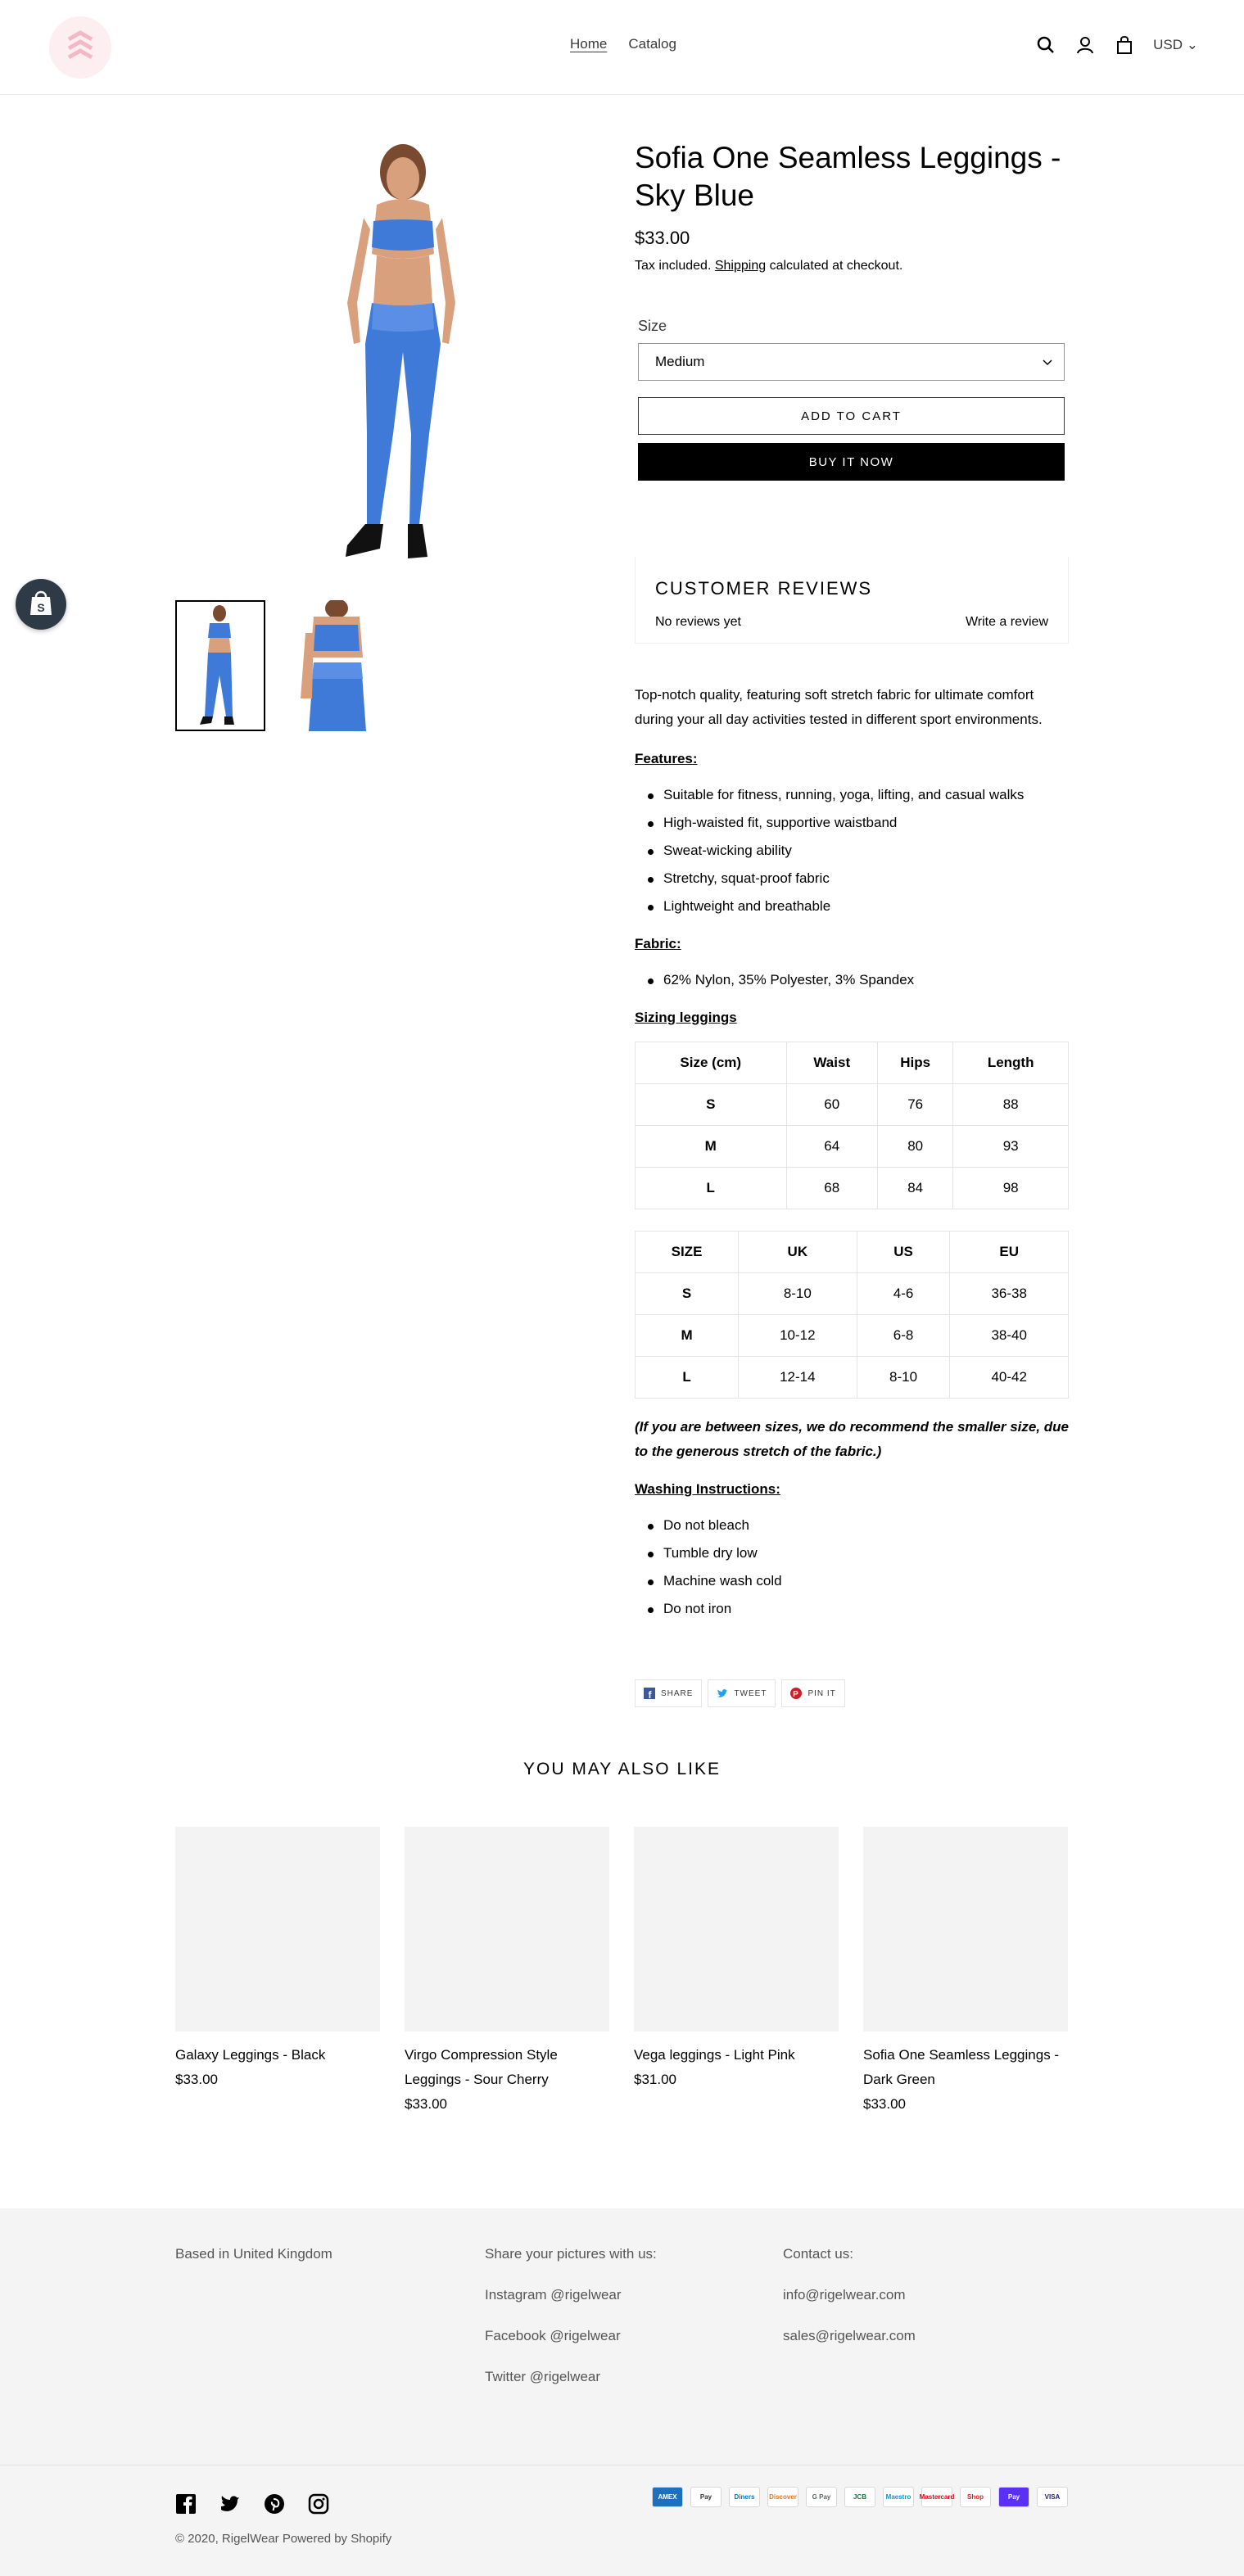 This screenshot has height=2576, width=1244. I want to click on table-cell: 36-38, so click(1009, 1293).